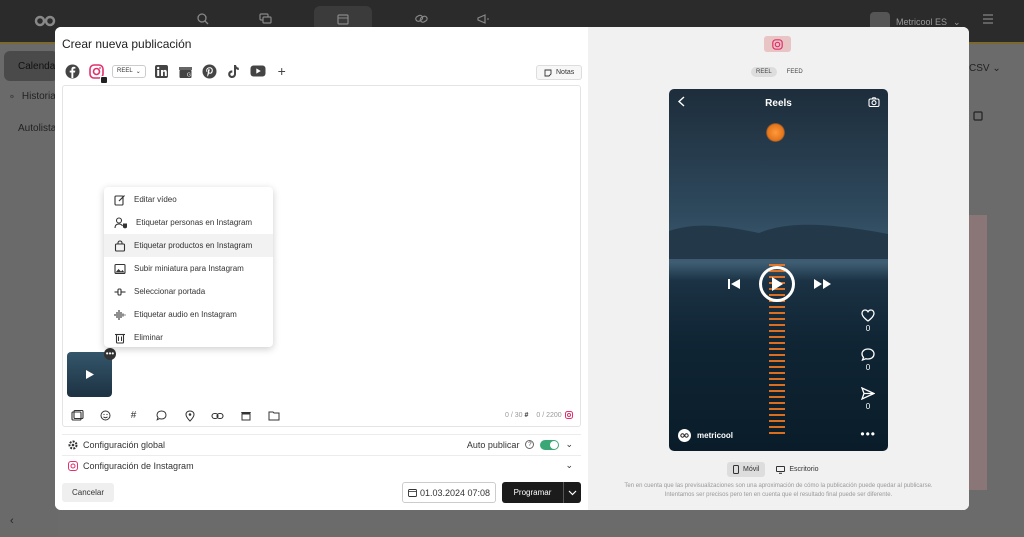  What do you see at coordinates (258, 71) in the screenshot?
I see `youtube-icon` at bounding box center [258, 71].